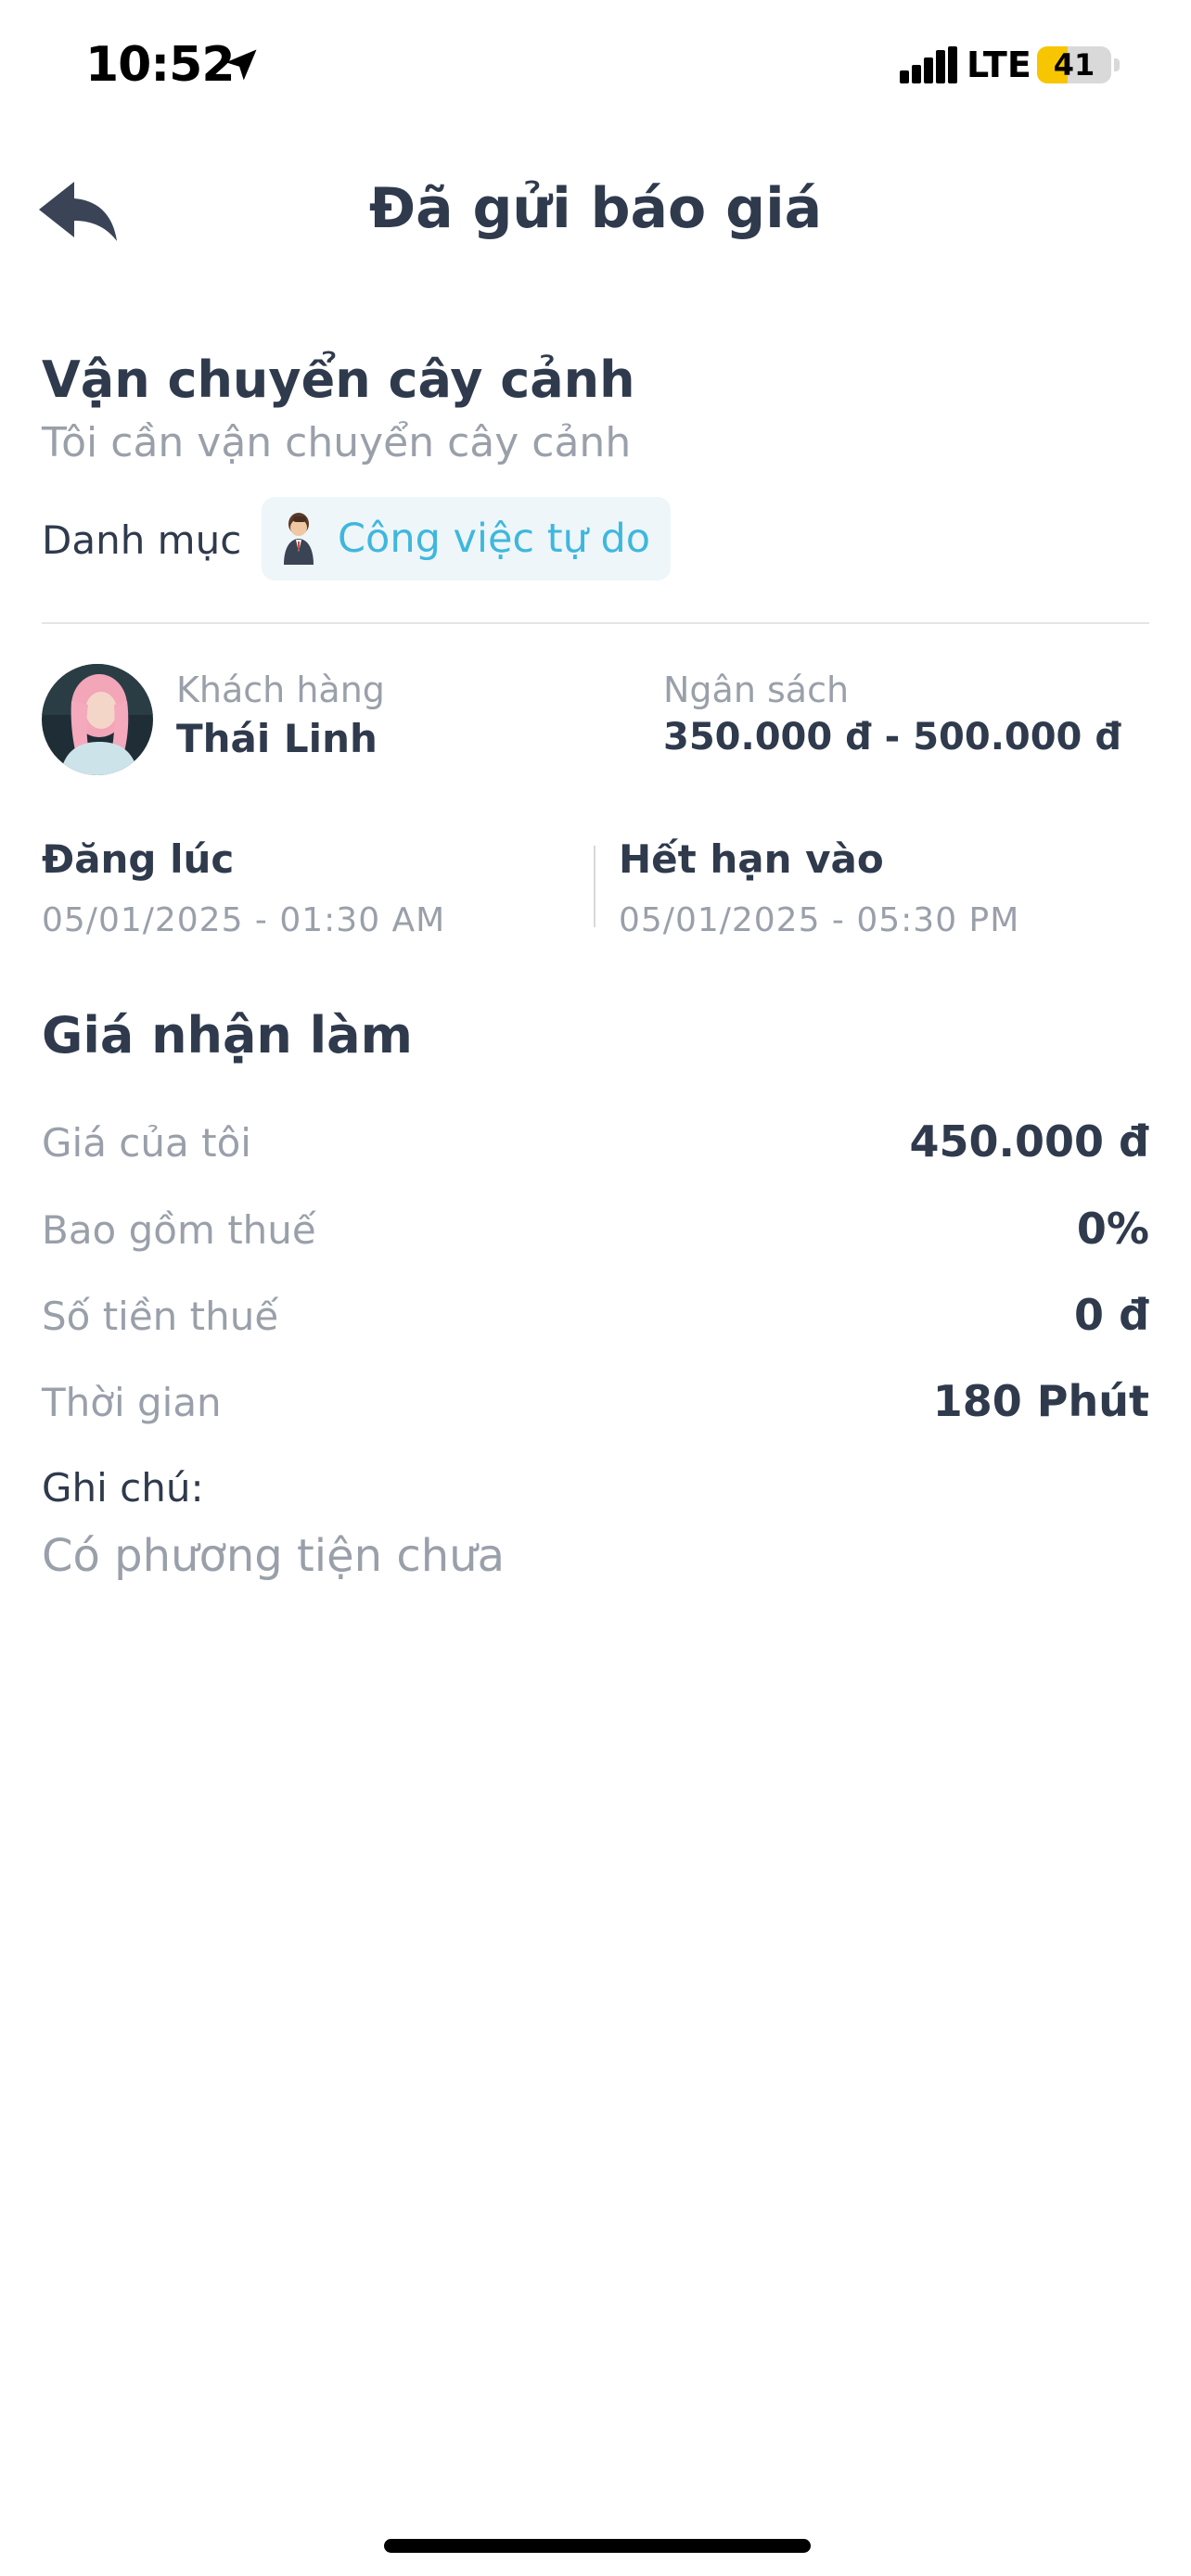  I want to click on quote-row-label: Bao gồm thuế, so click(179, 1230).